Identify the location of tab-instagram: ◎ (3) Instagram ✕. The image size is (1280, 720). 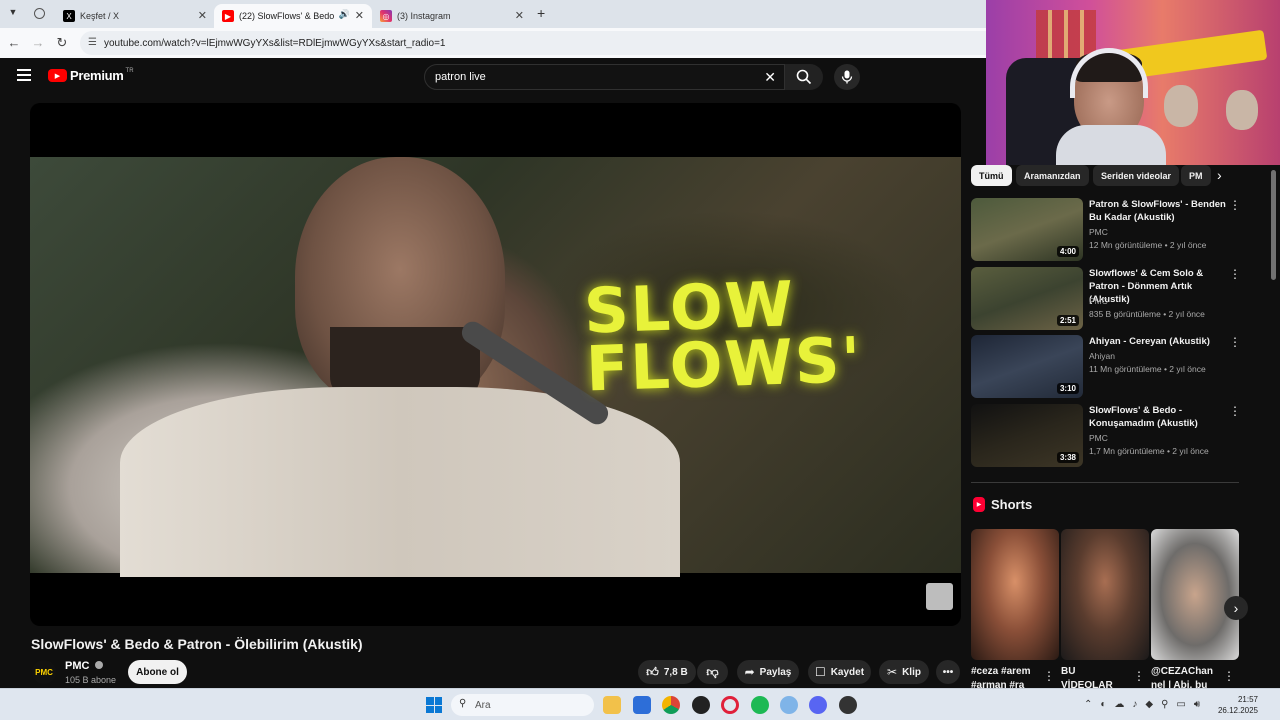
(452, 16).